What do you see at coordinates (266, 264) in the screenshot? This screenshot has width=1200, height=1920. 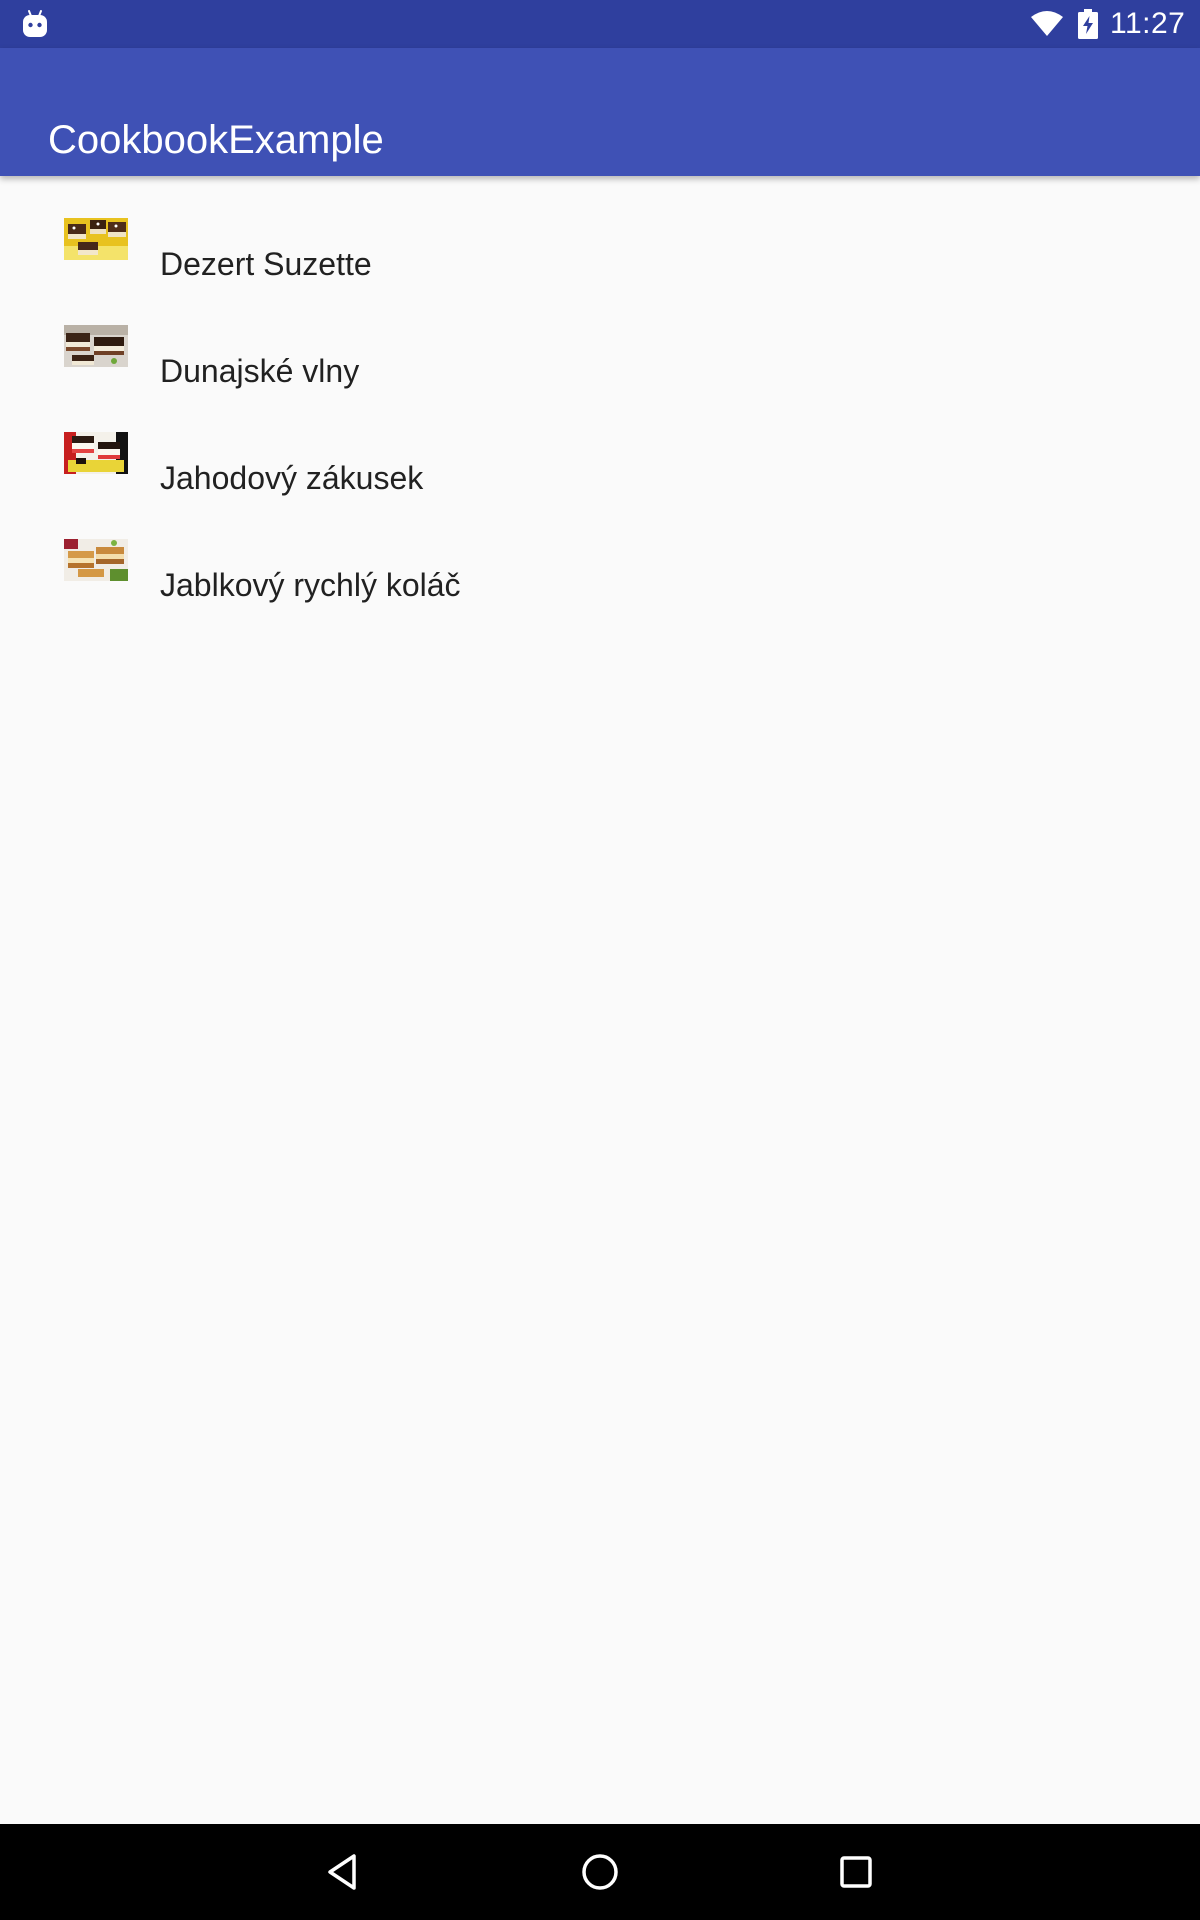 I see `recipe-name: Dezert Suzette` at bounding box center [266, 264].